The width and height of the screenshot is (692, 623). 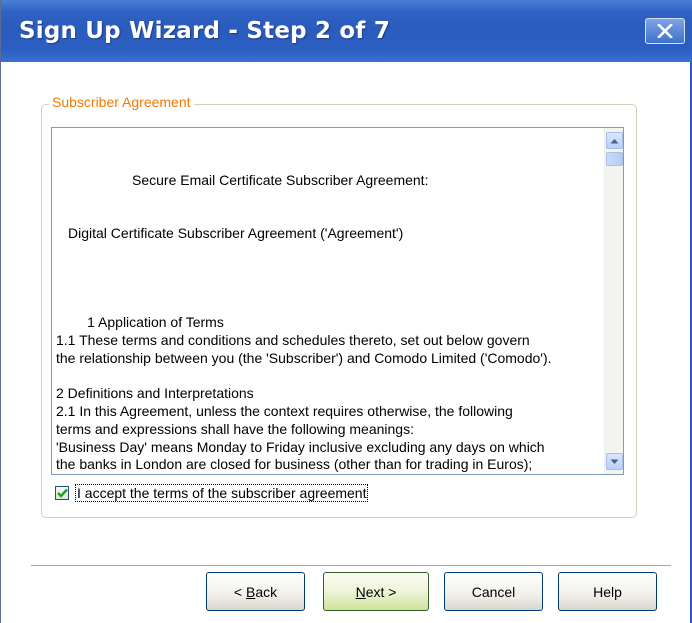 I want to click on next-button-label: ext >, so click(x=381, y=591).